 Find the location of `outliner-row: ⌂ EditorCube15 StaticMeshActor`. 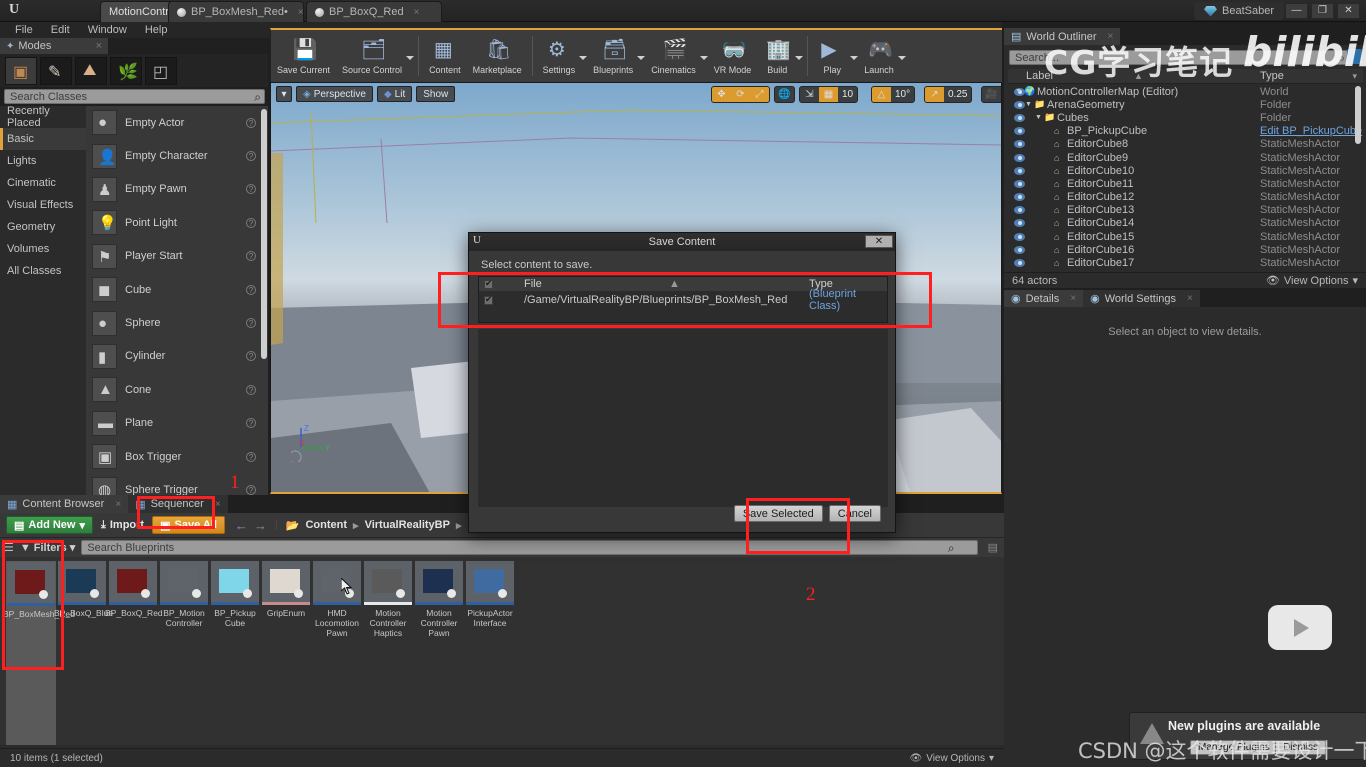

outliner-row: ⌂ EditorCube15 StaticMeshActor is located at coordinates (1185, 236).